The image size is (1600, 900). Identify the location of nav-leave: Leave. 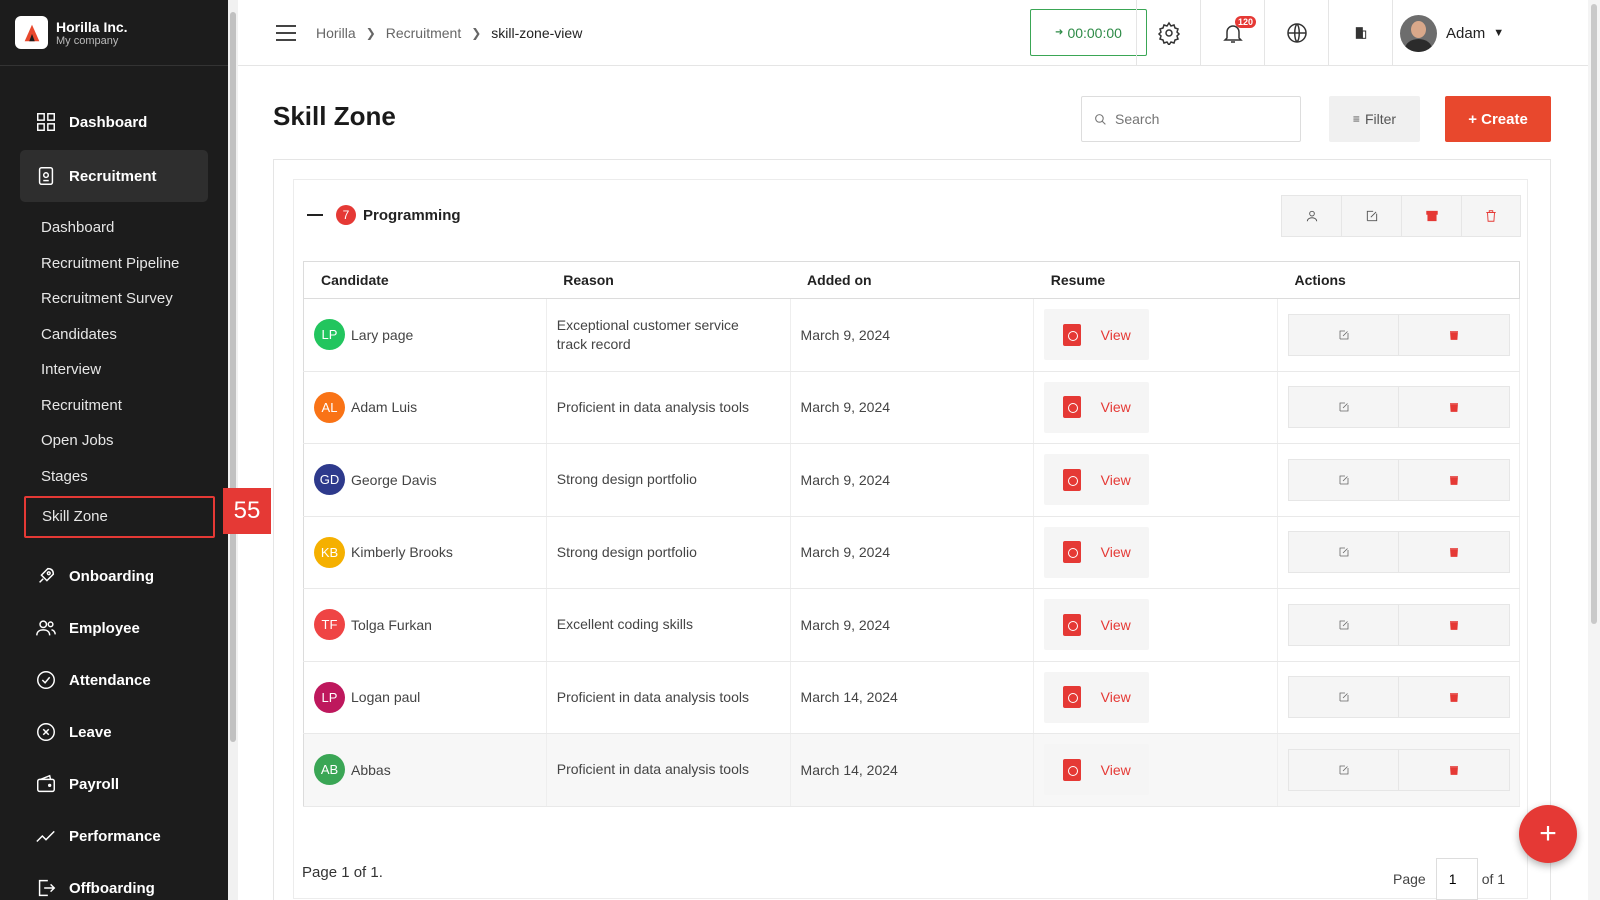
(114, 732).